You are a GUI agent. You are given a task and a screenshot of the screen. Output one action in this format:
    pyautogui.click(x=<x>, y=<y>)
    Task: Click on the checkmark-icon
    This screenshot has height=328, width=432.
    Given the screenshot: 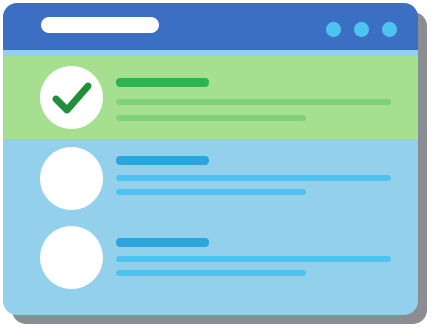 What is the action you would take?
    pyautogui.click(x=72, y=98)
    